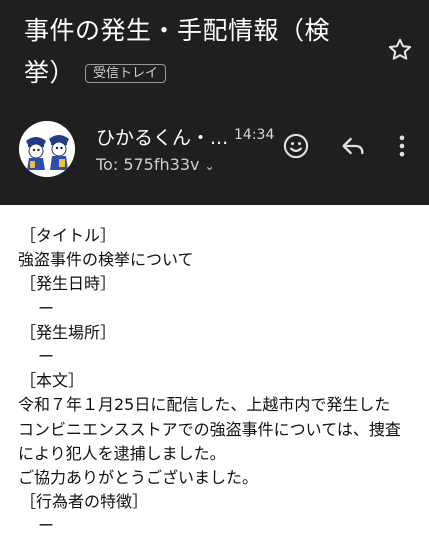 This screenshot has width=429, height=539. What do you see at coordinates (209, 166) in the screenshot?
I see `chevron-down-icon: ⌄` at bounding box center [209, 166].